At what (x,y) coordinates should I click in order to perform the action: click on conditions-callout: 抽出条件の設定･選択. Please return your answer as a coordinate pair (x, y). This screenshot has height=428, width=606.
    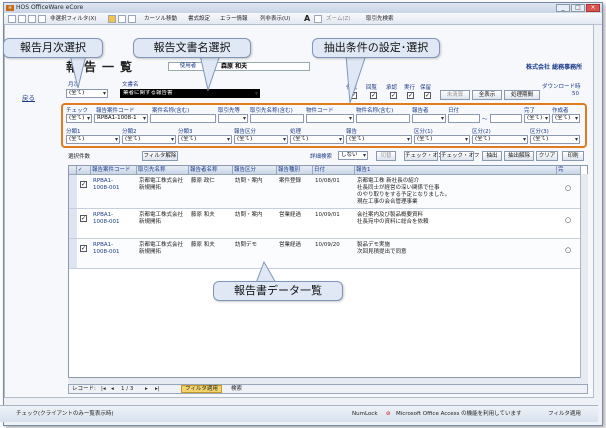
    Looking at the image, I should click on (376, 48).